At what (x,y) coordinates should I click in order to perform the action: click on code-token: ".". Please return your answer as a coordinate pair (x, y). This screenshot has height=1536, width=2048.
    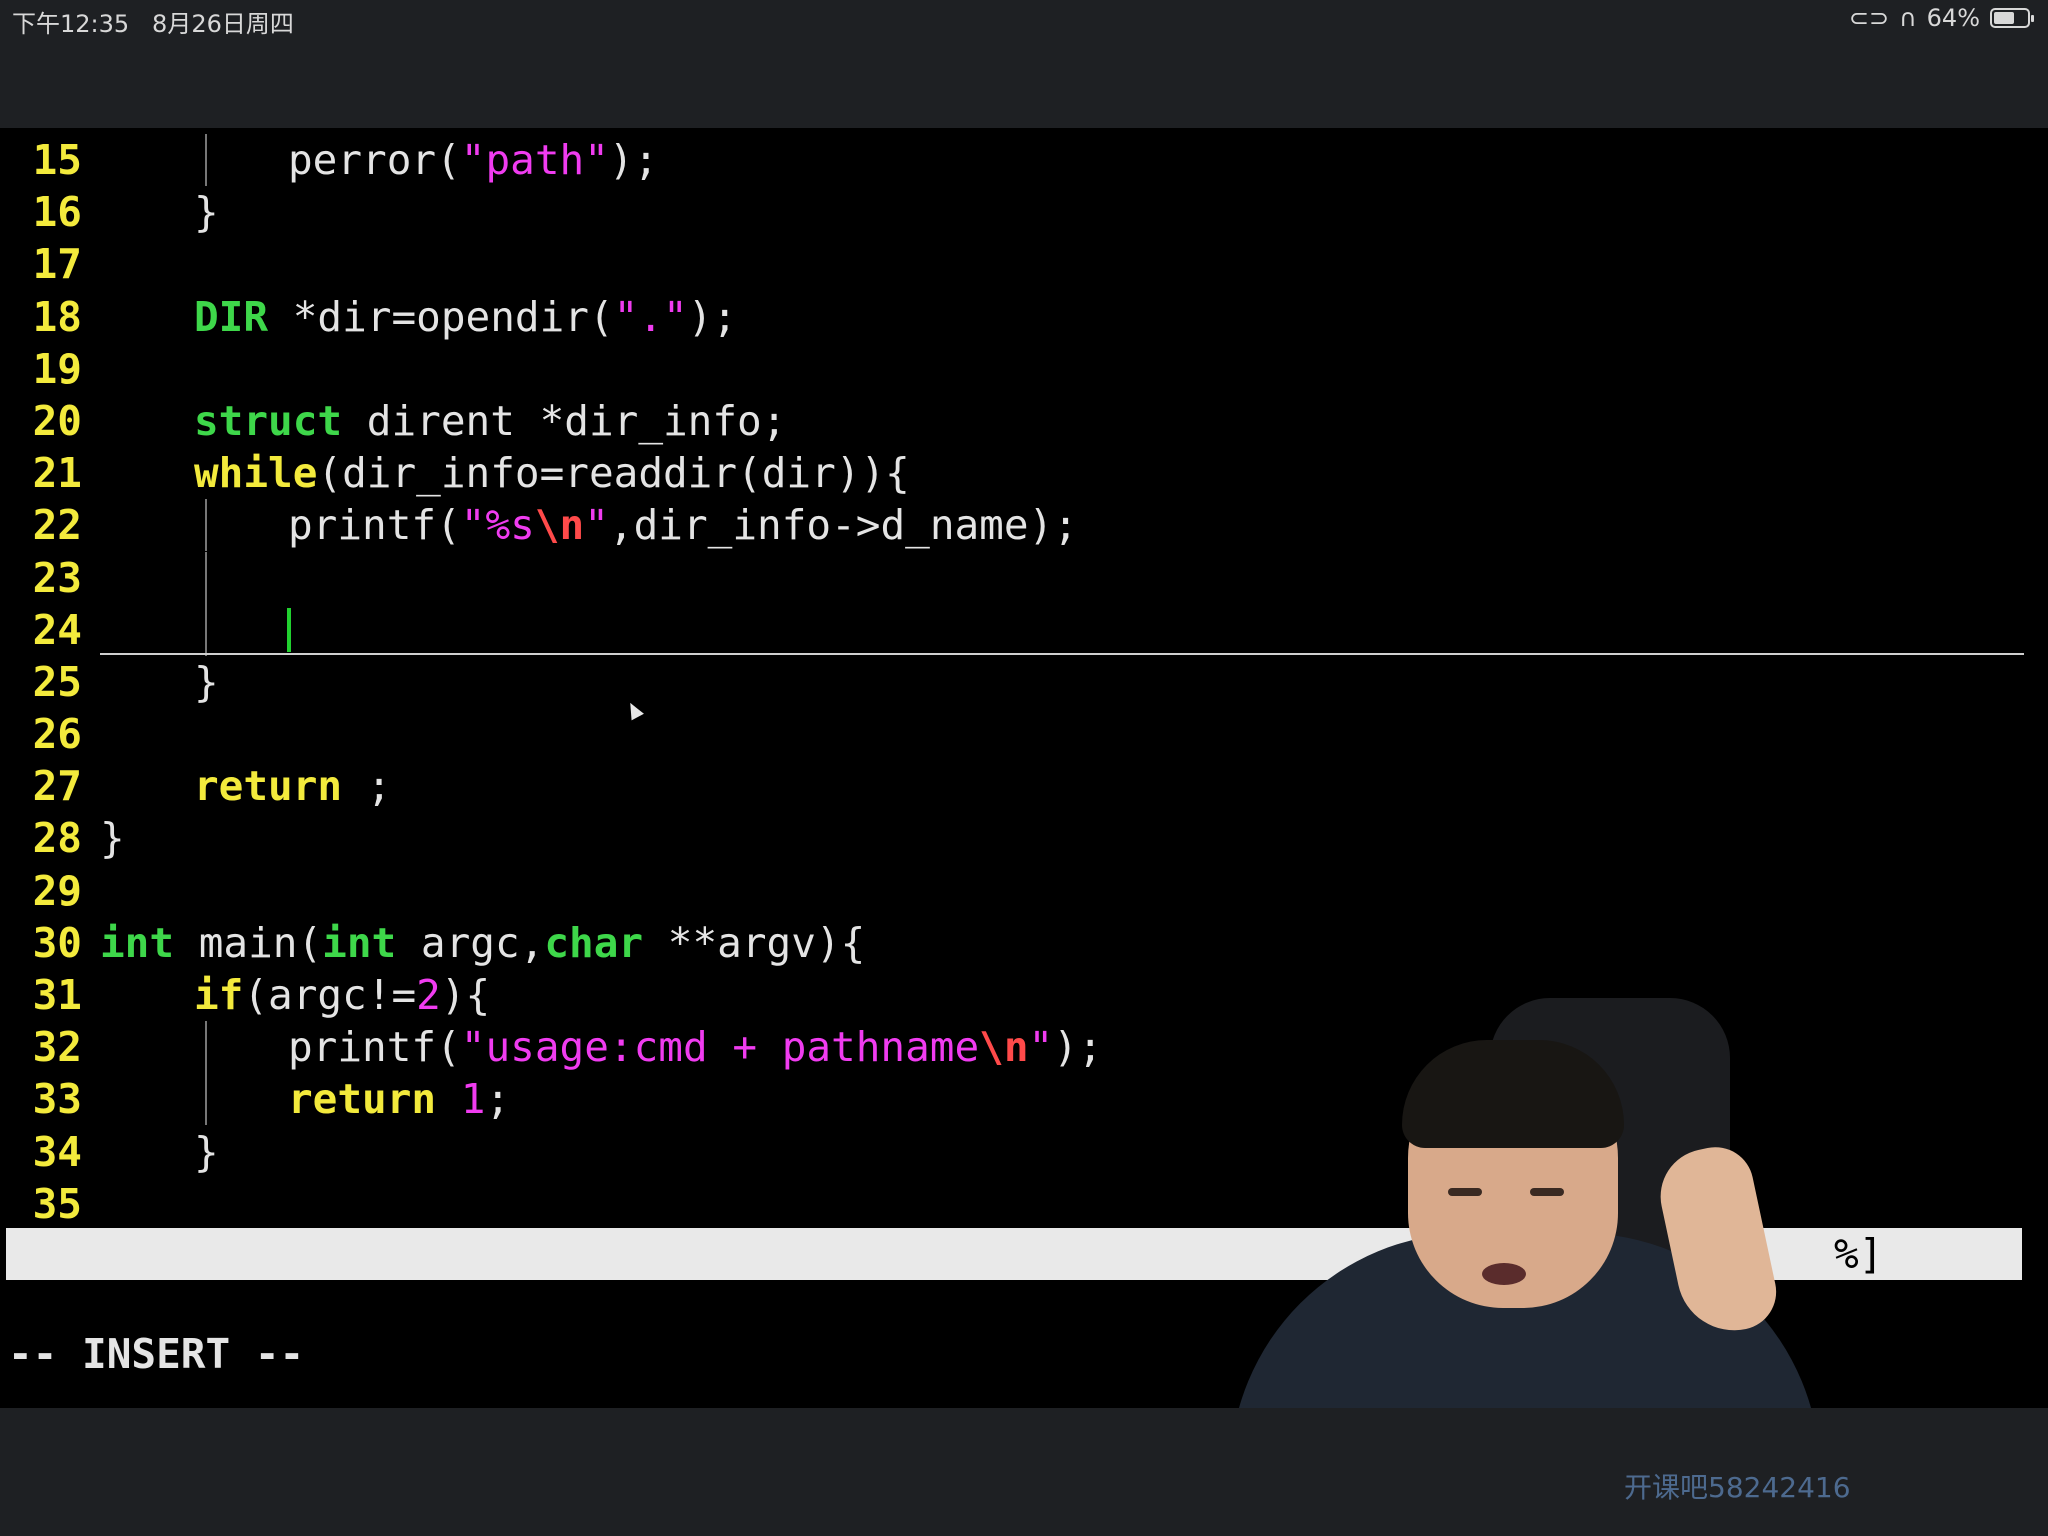
    Looking at the image, I should click on (650, 316).